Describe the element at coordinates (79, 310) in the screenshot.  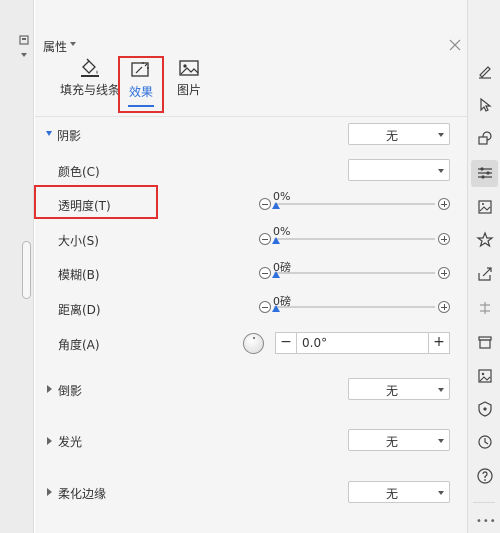
I see `distance-label: 距离(D)` at that location.